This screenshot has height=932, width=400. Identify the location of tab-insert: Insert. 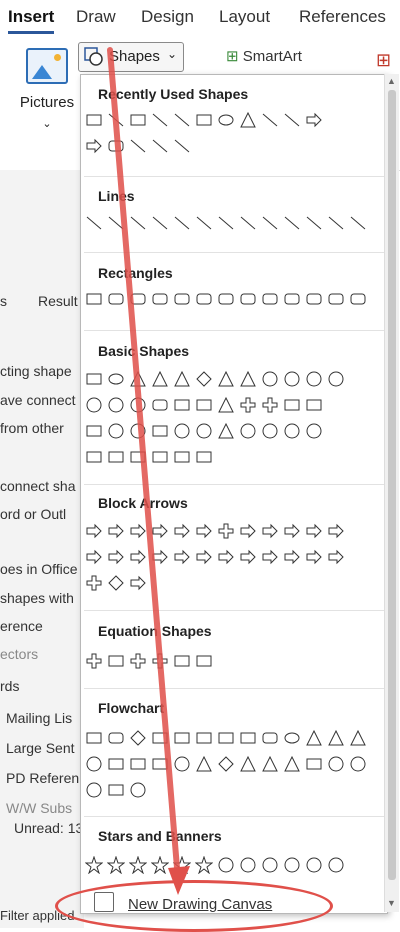
(31, 17).